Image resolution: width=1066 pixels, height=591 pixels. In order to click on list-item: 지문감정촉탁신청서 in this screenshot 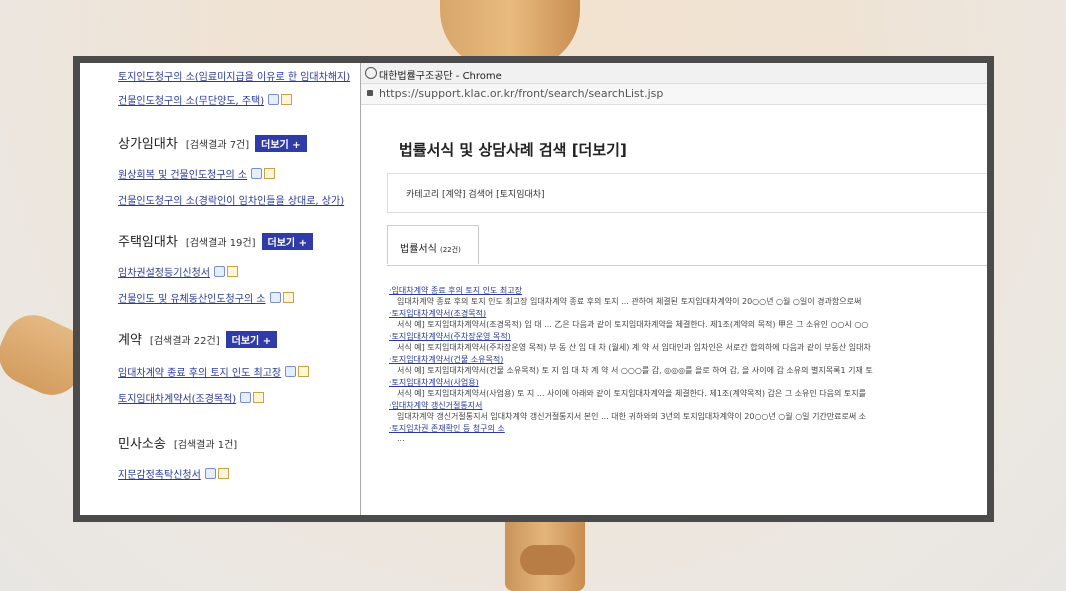, I will do `click(173, 472)`.